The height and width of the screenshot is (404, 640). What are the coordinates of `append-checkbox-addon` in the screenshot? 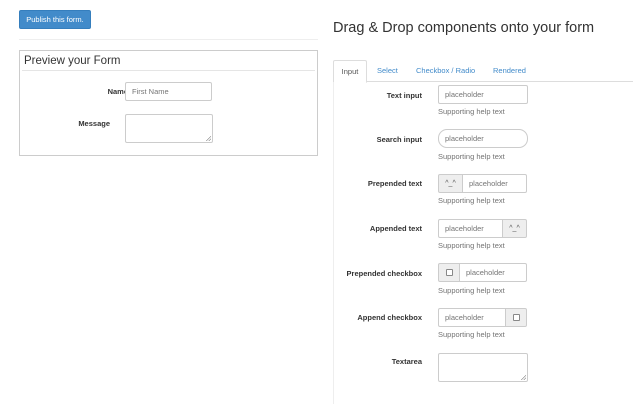 It's located at (516, 317).